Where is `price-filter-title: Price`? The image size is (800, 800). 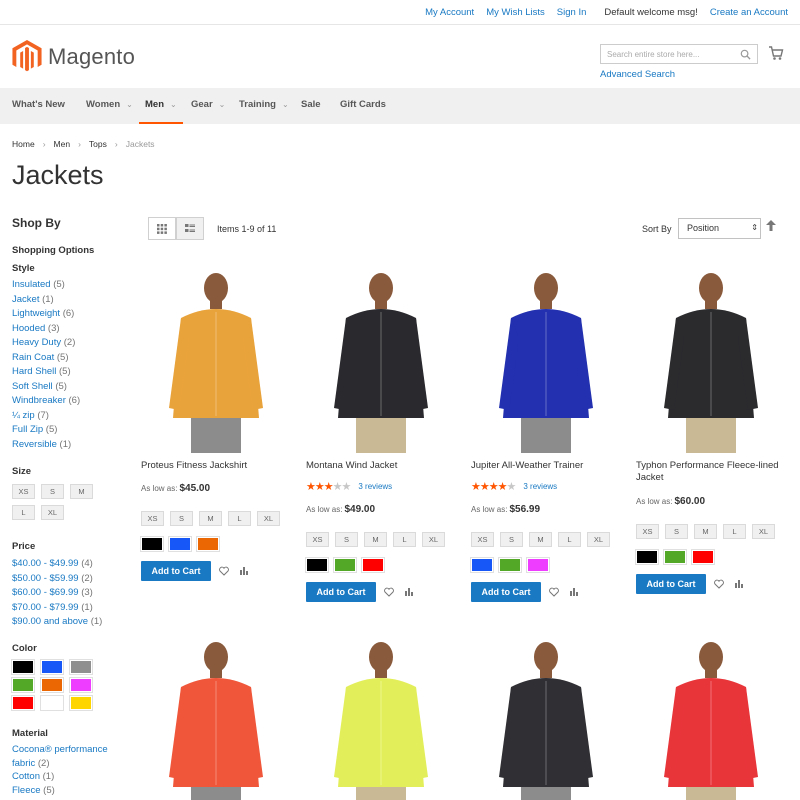 price-filter-title: Price is located at coordinates (23, 546).